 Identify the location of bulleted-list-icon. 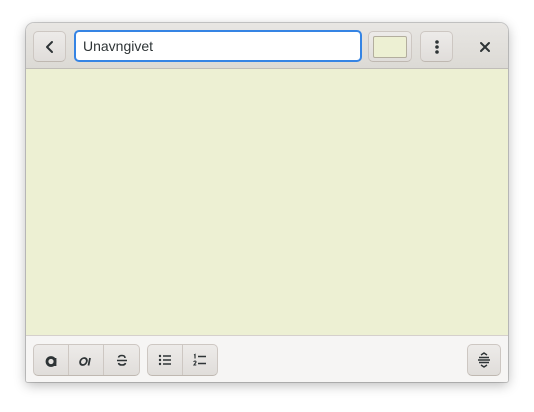
(164, 360).